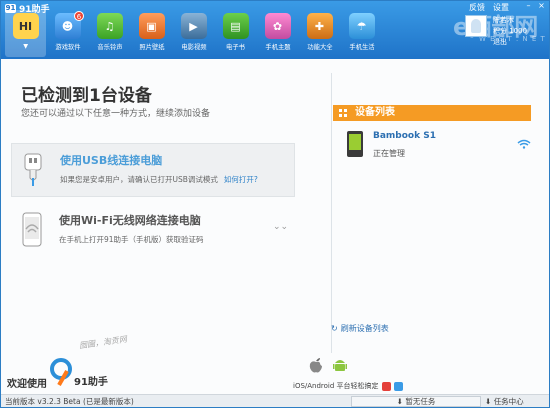  I want to click on grid-icon, so click(343, 113).